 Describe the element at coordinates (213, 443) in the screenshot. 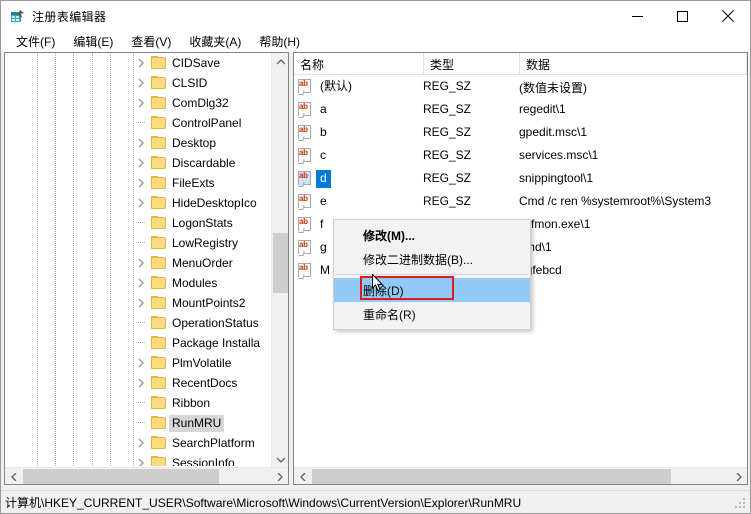

I see `tree-item-label: SearchPlatform` at that location.